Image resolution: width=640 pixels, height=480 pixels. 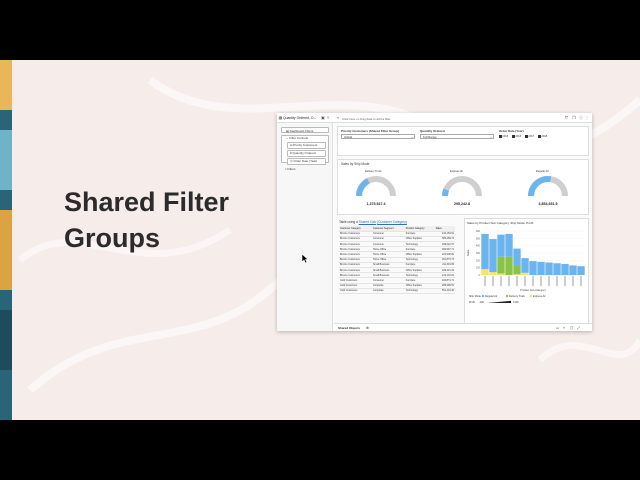 I want to click on table-cell: Gold Customers, so click(x=355, y=291).